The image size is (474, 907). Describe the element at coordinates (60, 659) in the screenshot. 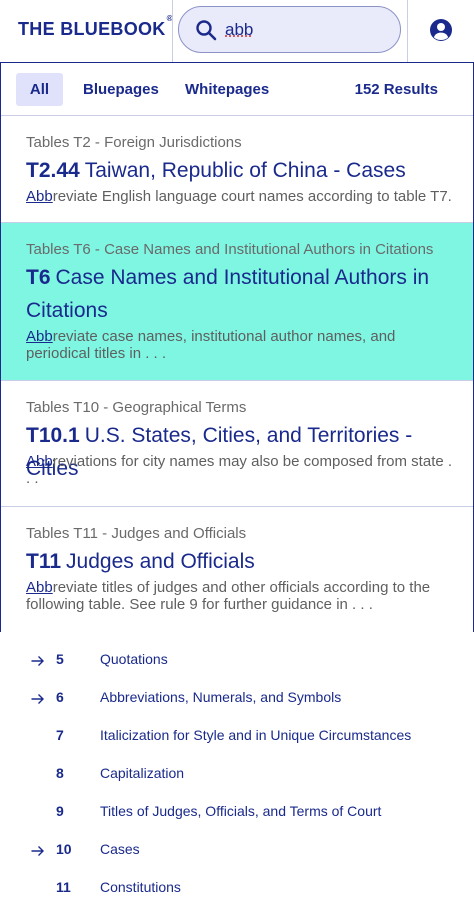

I see `rule-number: 5` at that location.